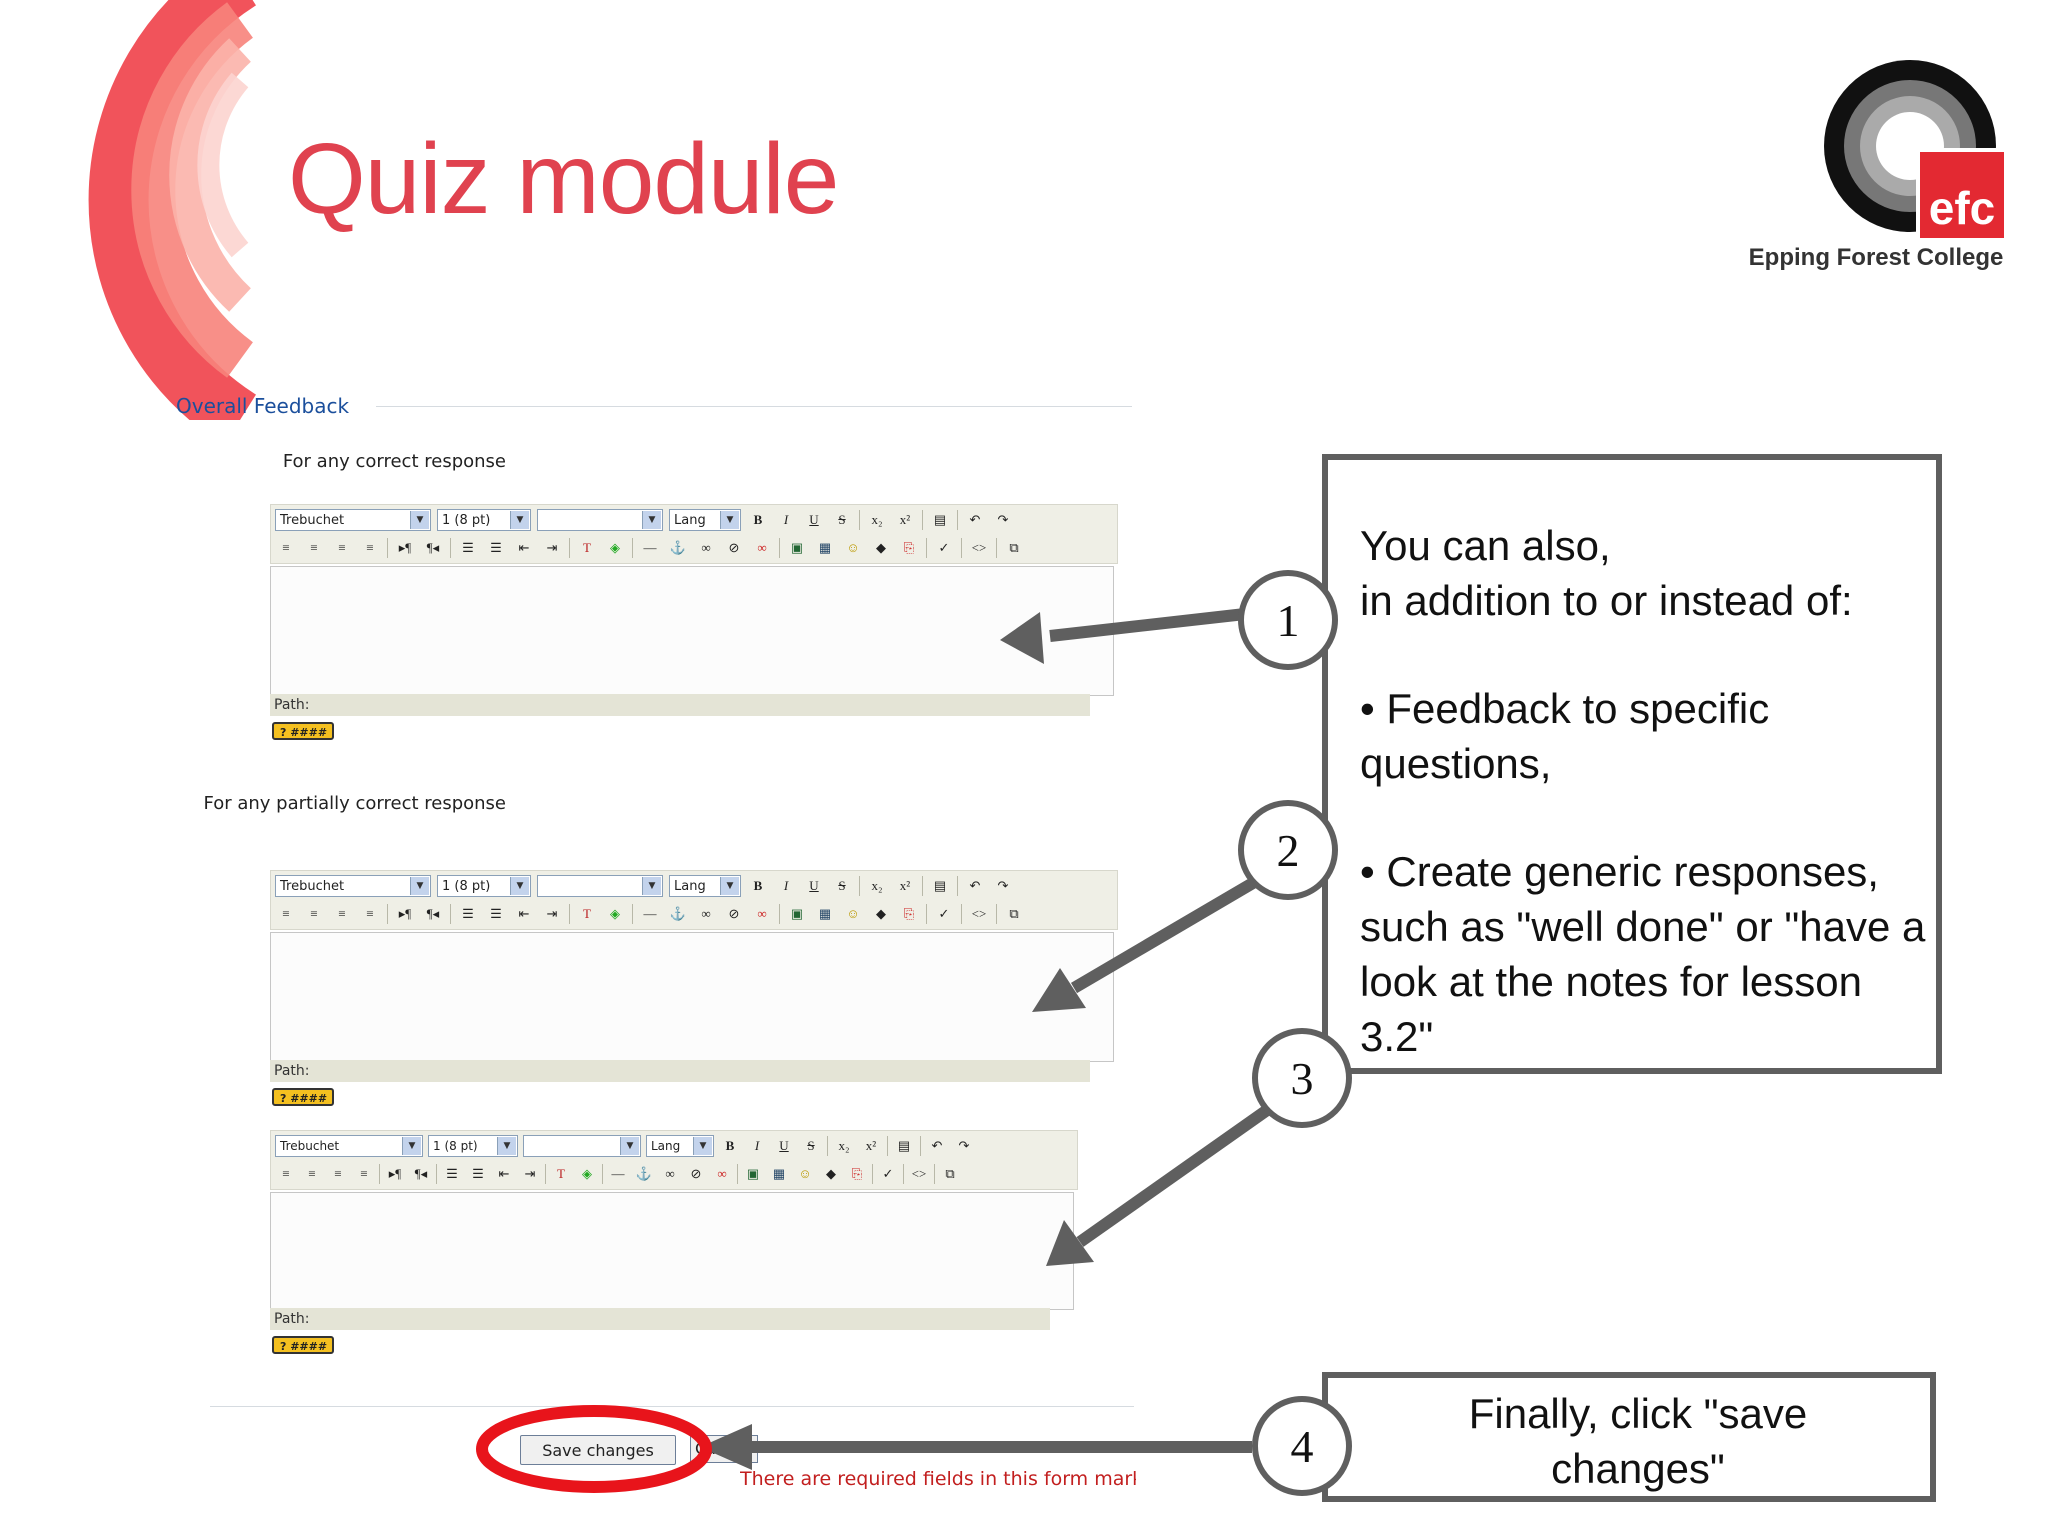  What do you see at coordinates (797, 548) in the screenshot?
I see `image-icon: ▣` at bounding box center [797, 548].